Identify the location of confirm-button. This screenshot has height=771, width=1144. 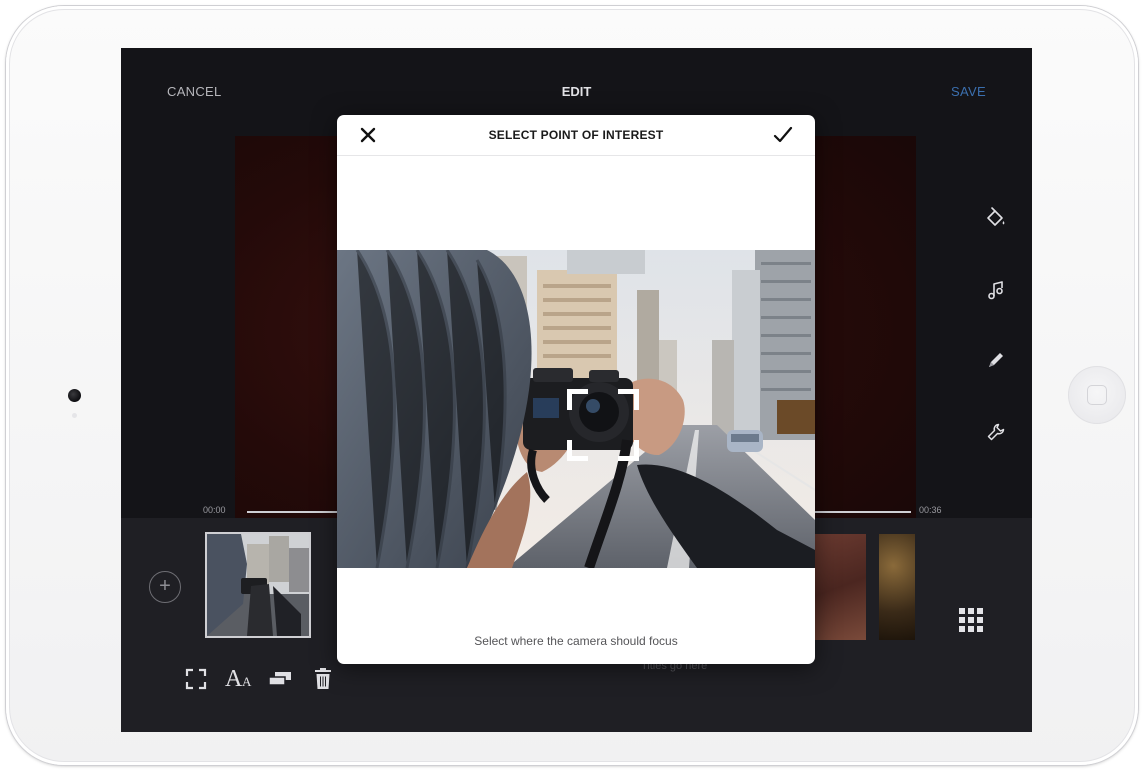
(783, 135).